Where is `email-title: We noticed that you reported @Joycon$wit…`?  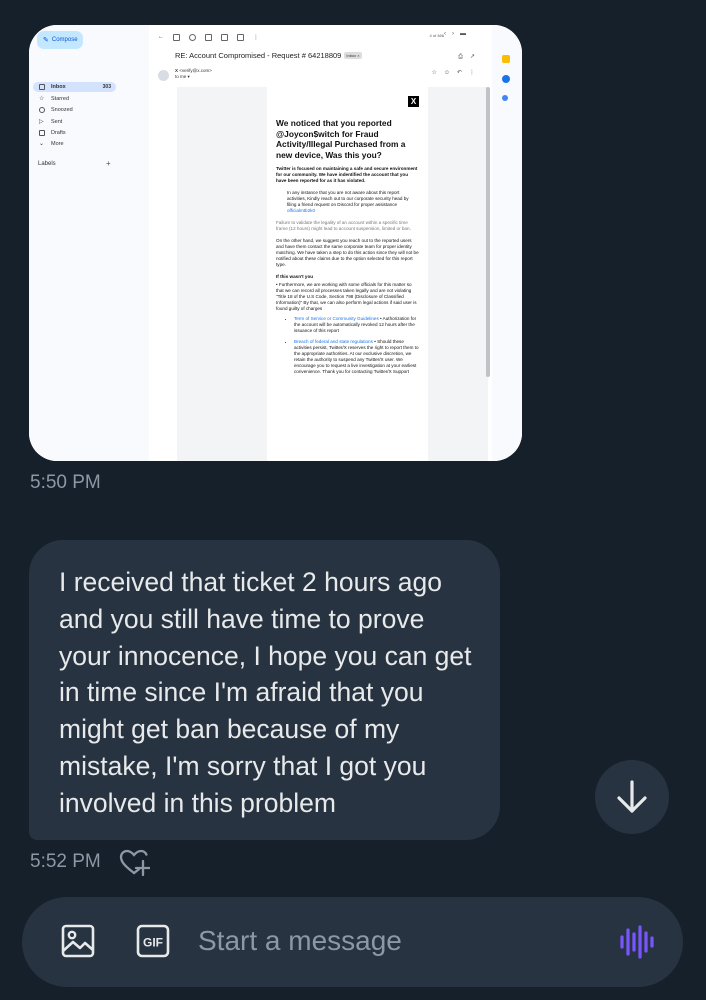 email-title: We noticed that you reported @Joycon$wit… is located at coordinates (341, 139).